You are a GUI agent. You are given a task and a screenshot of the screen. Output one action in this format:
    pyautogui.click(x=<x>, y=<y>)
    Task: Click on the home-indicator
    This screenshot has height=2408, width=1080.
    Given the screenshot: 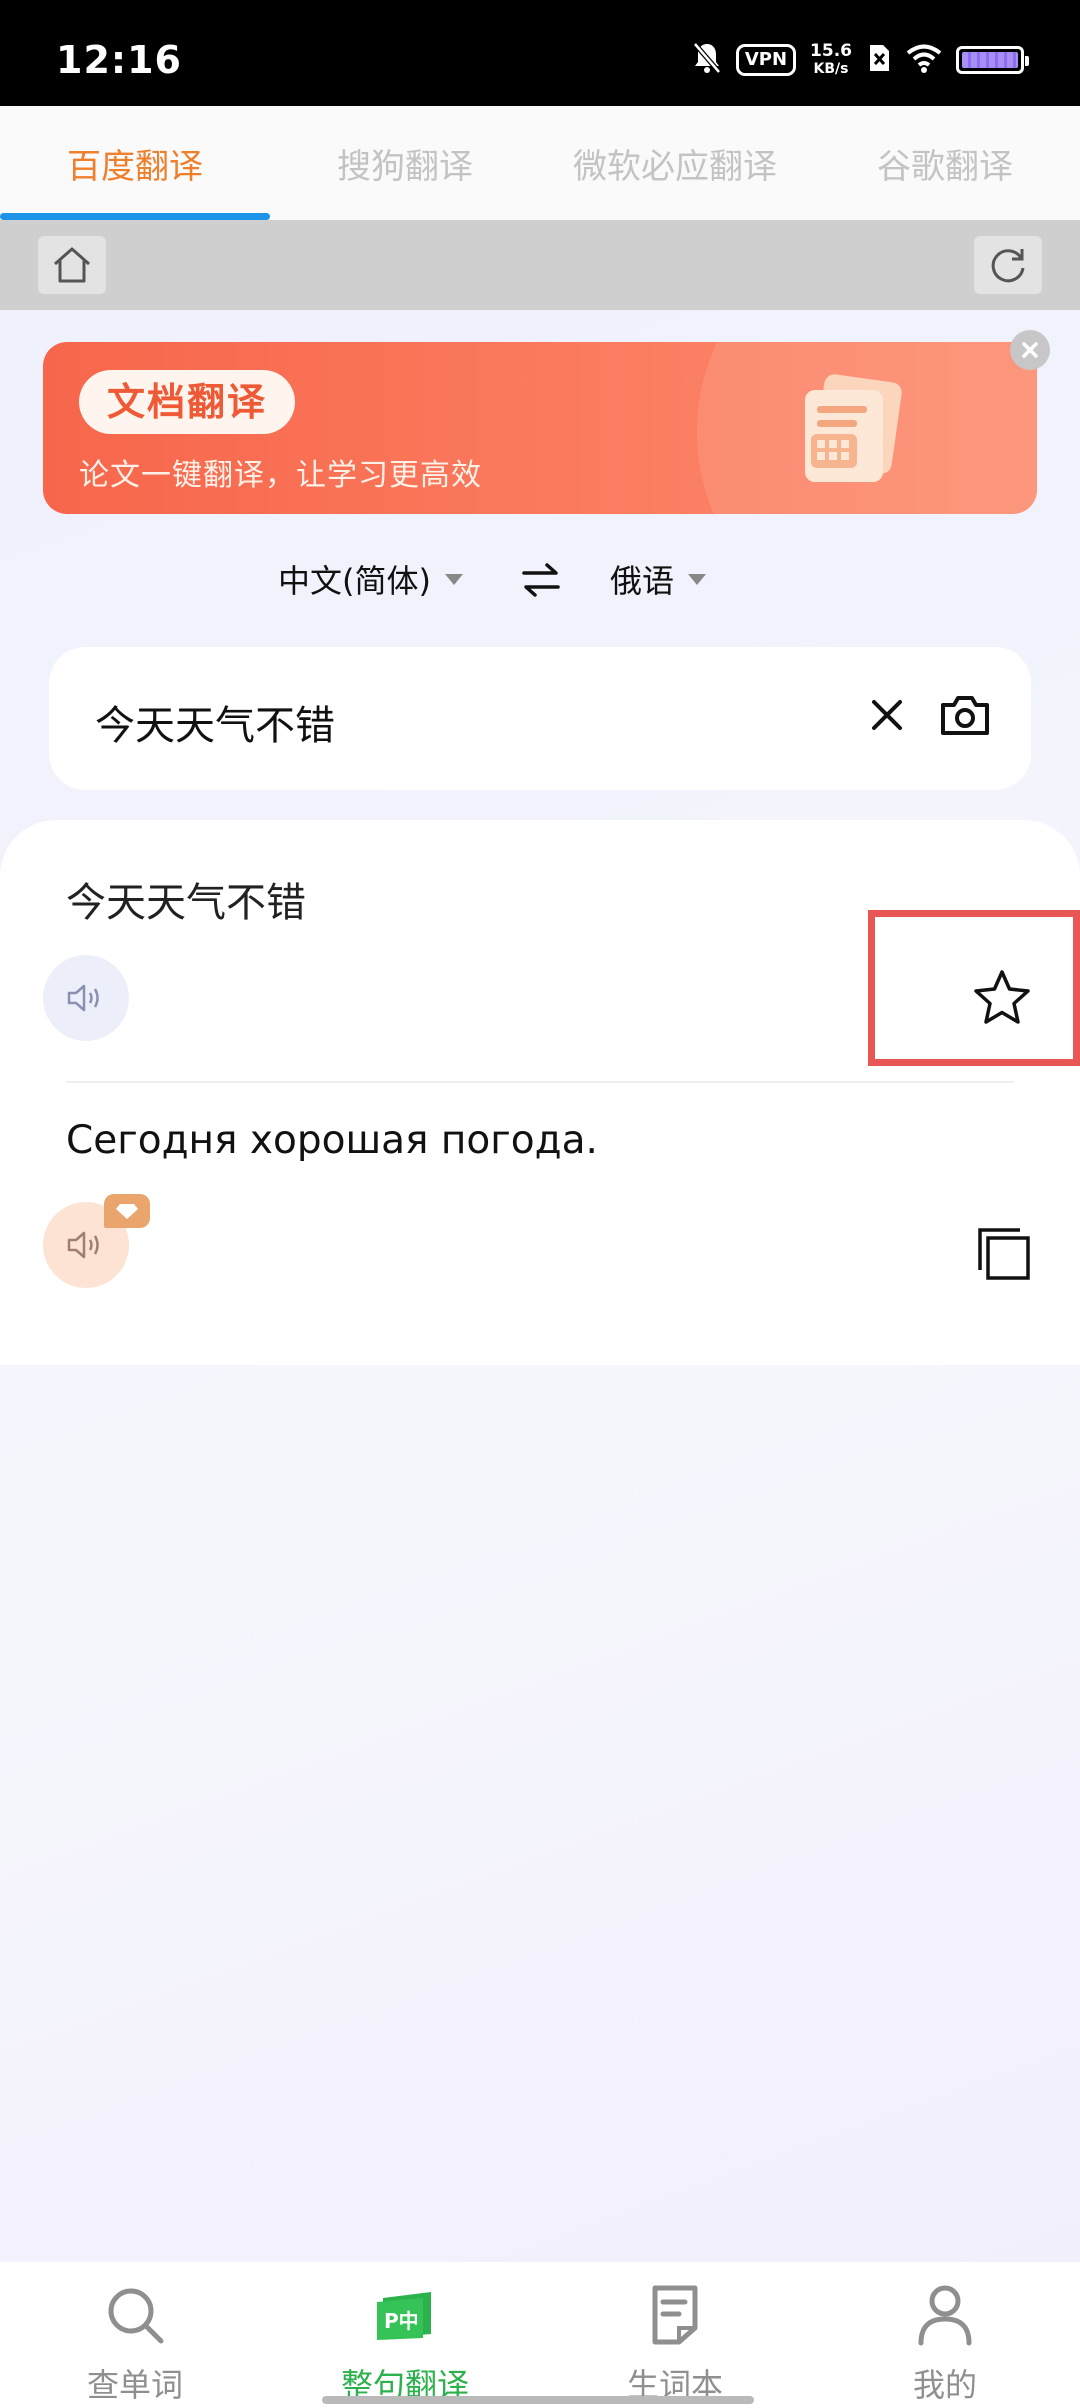 What is the action you would take?
    pyautogui.click(x=538, y=2400)
    